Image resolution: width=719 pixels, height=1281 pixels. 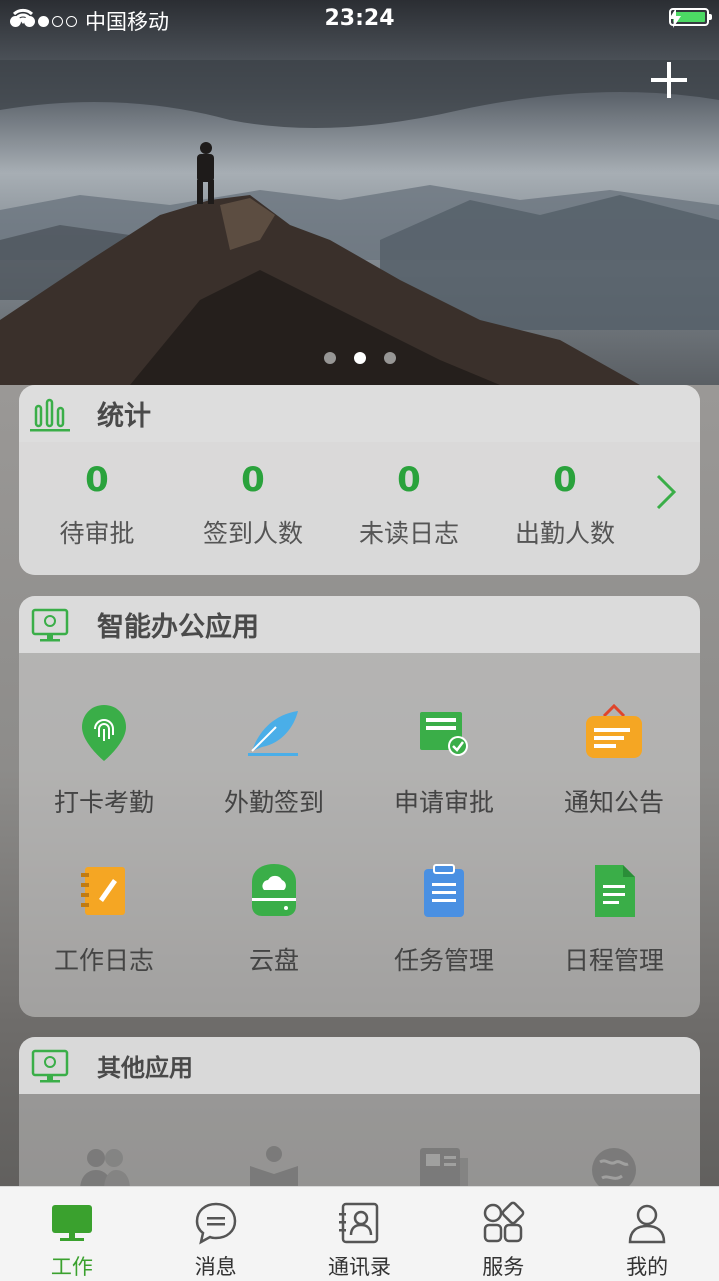 What do you see at coordinates (104, 733) in the screenshot?
I see `location-fingerprint-icon` at bounding box center [104, 733].